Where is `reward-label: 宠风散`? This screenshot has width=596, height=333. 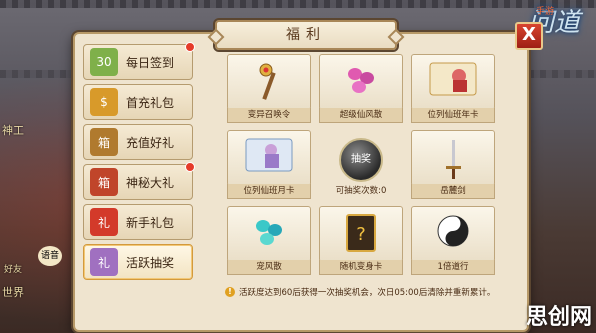 reward-label: 宠风散 is located at coordinates (269, 267).